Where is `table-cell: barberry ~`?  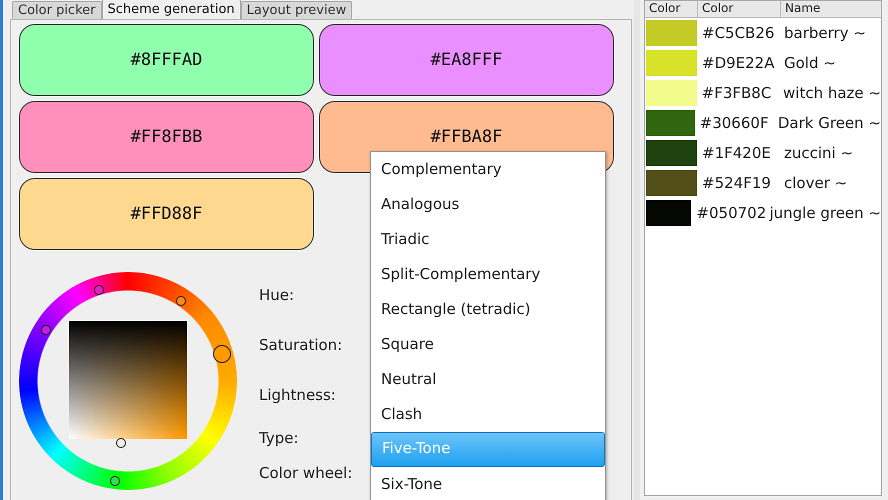 table-cell: barberry ~ is located at coordinates (825, 33).